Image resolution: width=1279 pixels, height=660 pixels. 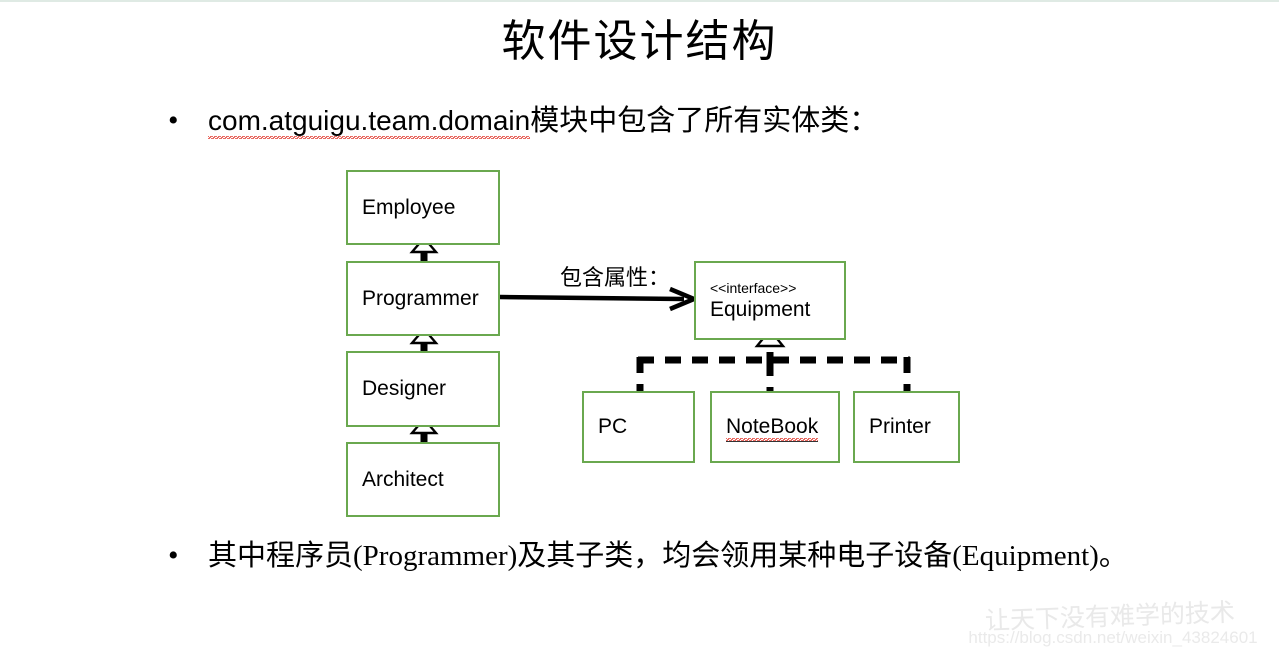 I want to click on uml-class-box-printer: Printer, so click(x=906, y=427).